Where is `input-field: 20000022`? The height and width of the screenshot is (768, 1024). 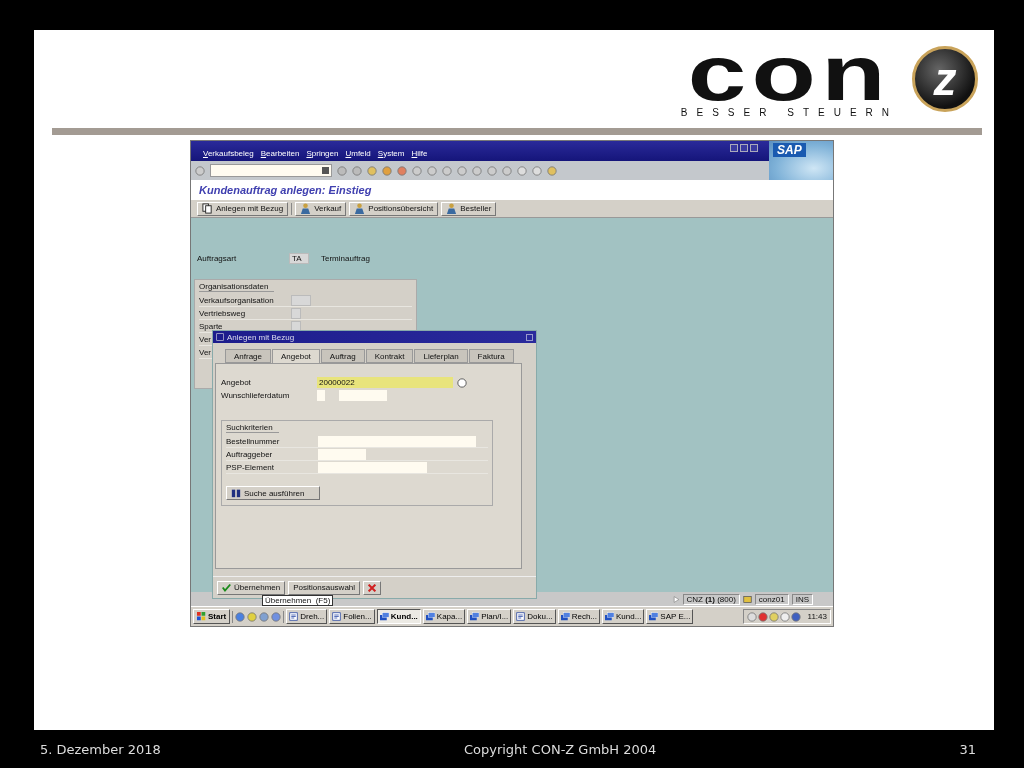
input-field: 20000022 is located at coordinates (385, 382).